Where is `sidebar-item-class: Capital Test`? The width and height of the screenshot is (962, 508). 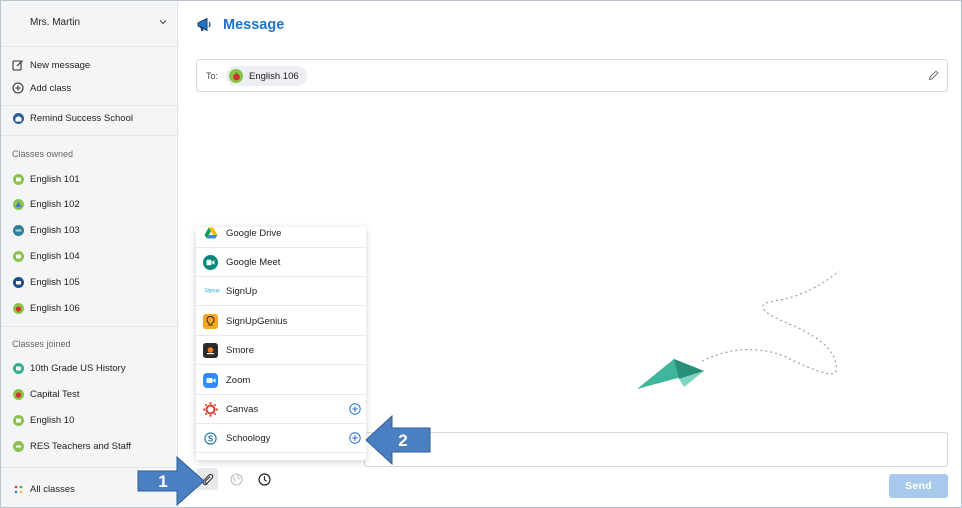
sidebar-item-class: Capital Test is located at coordinates (89, 394).